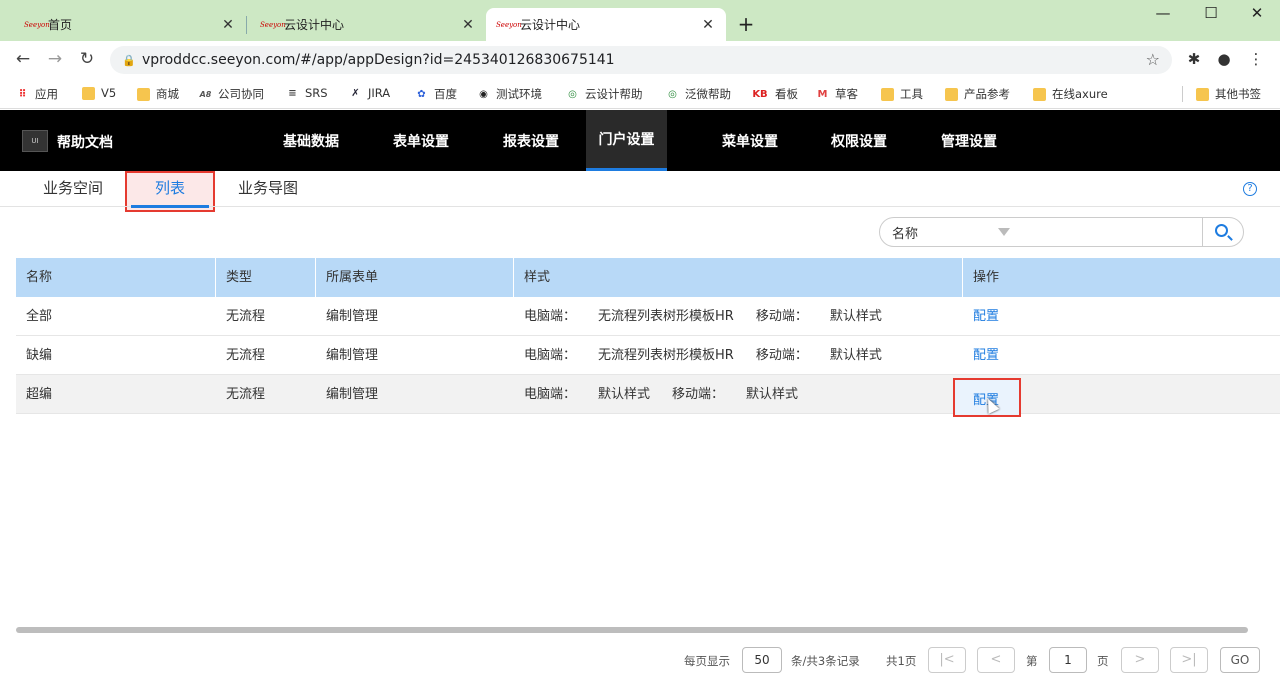 The image size is (1280, 683). Describe the element at coordinates (306, 93) in the screenshot. I see `bookmark-srs: ≡ SRS` at that location.